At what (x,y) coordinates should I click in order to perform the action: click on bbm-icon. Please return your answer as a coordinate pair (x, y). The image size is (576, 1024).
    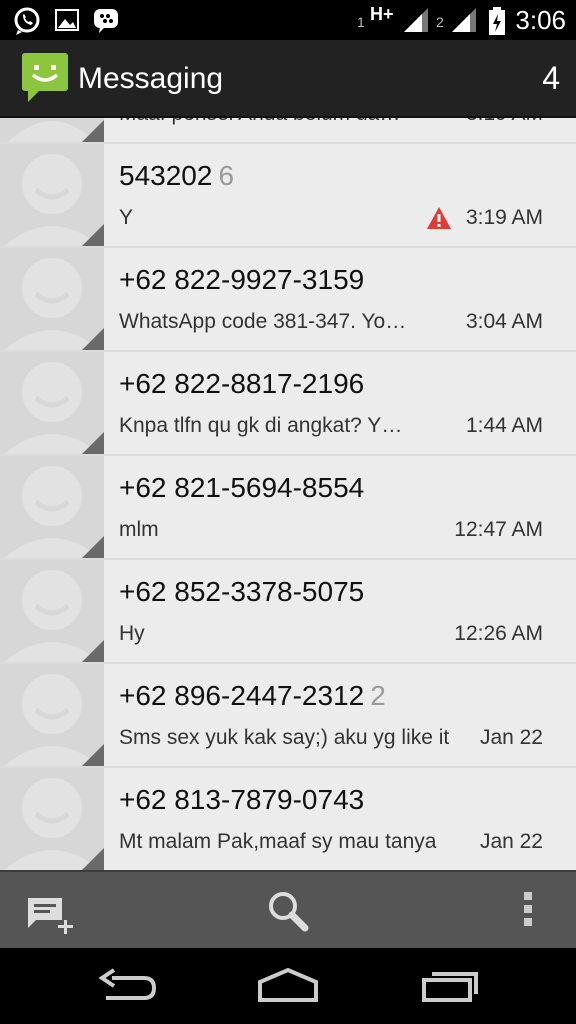
    Looking at the image, I should click on (106, 22).